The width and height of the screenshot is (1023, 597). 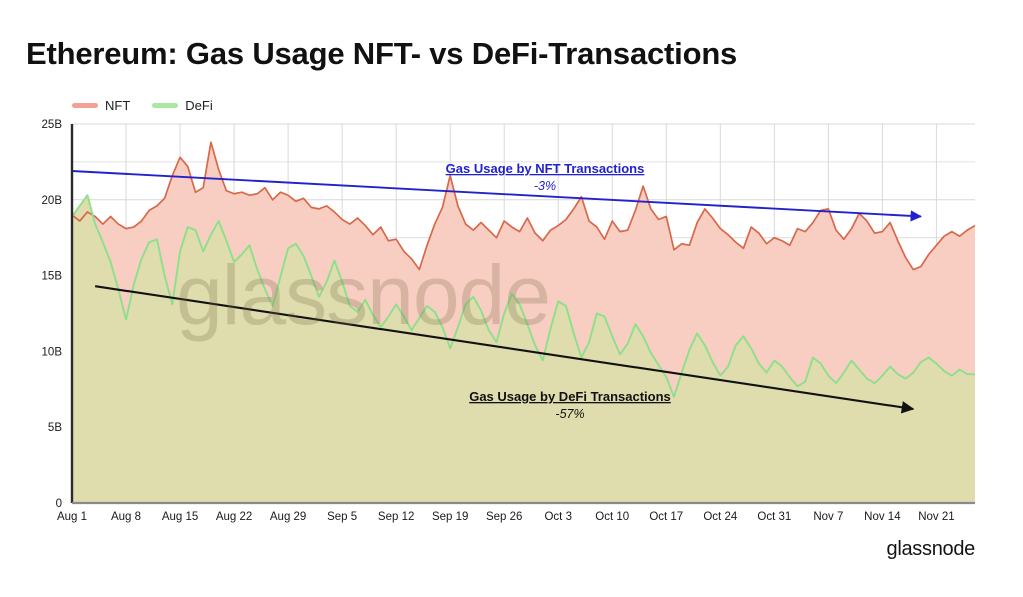 What do you see at coordinates (612, 517) in the screenshot?
I see `x-axis-tick-label: Oct 10` at bounding box center [612, 517].